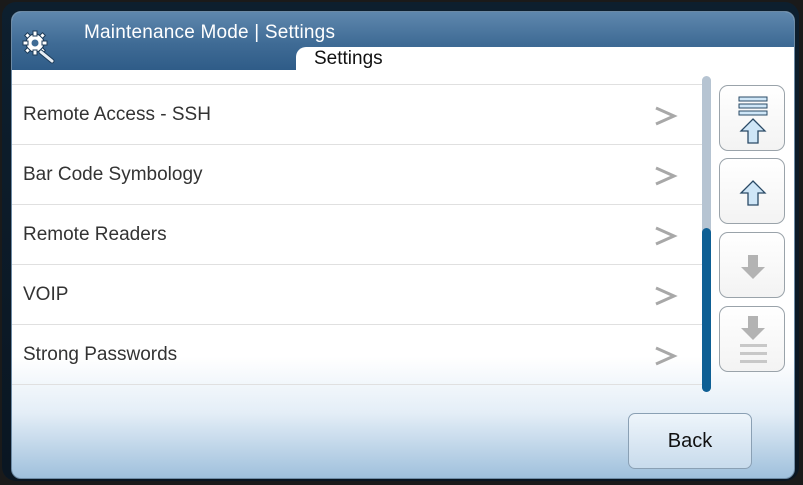 Image resolution: width=803 pixels, height=485 pixels. I want to click on list-item-label: Bar Code Symbology, so click(113, 174).